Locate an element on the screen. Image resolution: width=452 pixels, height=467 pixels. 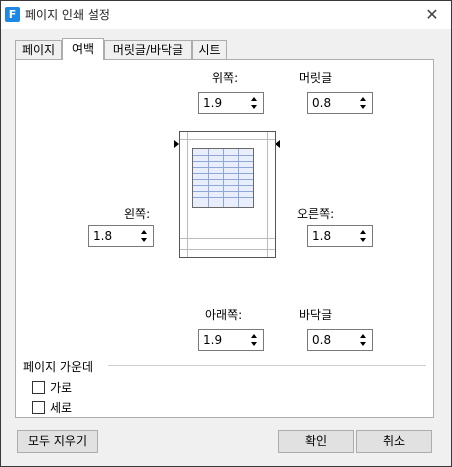
footer-margin-spinner: 0.8 is located at coordinates (340, 340).